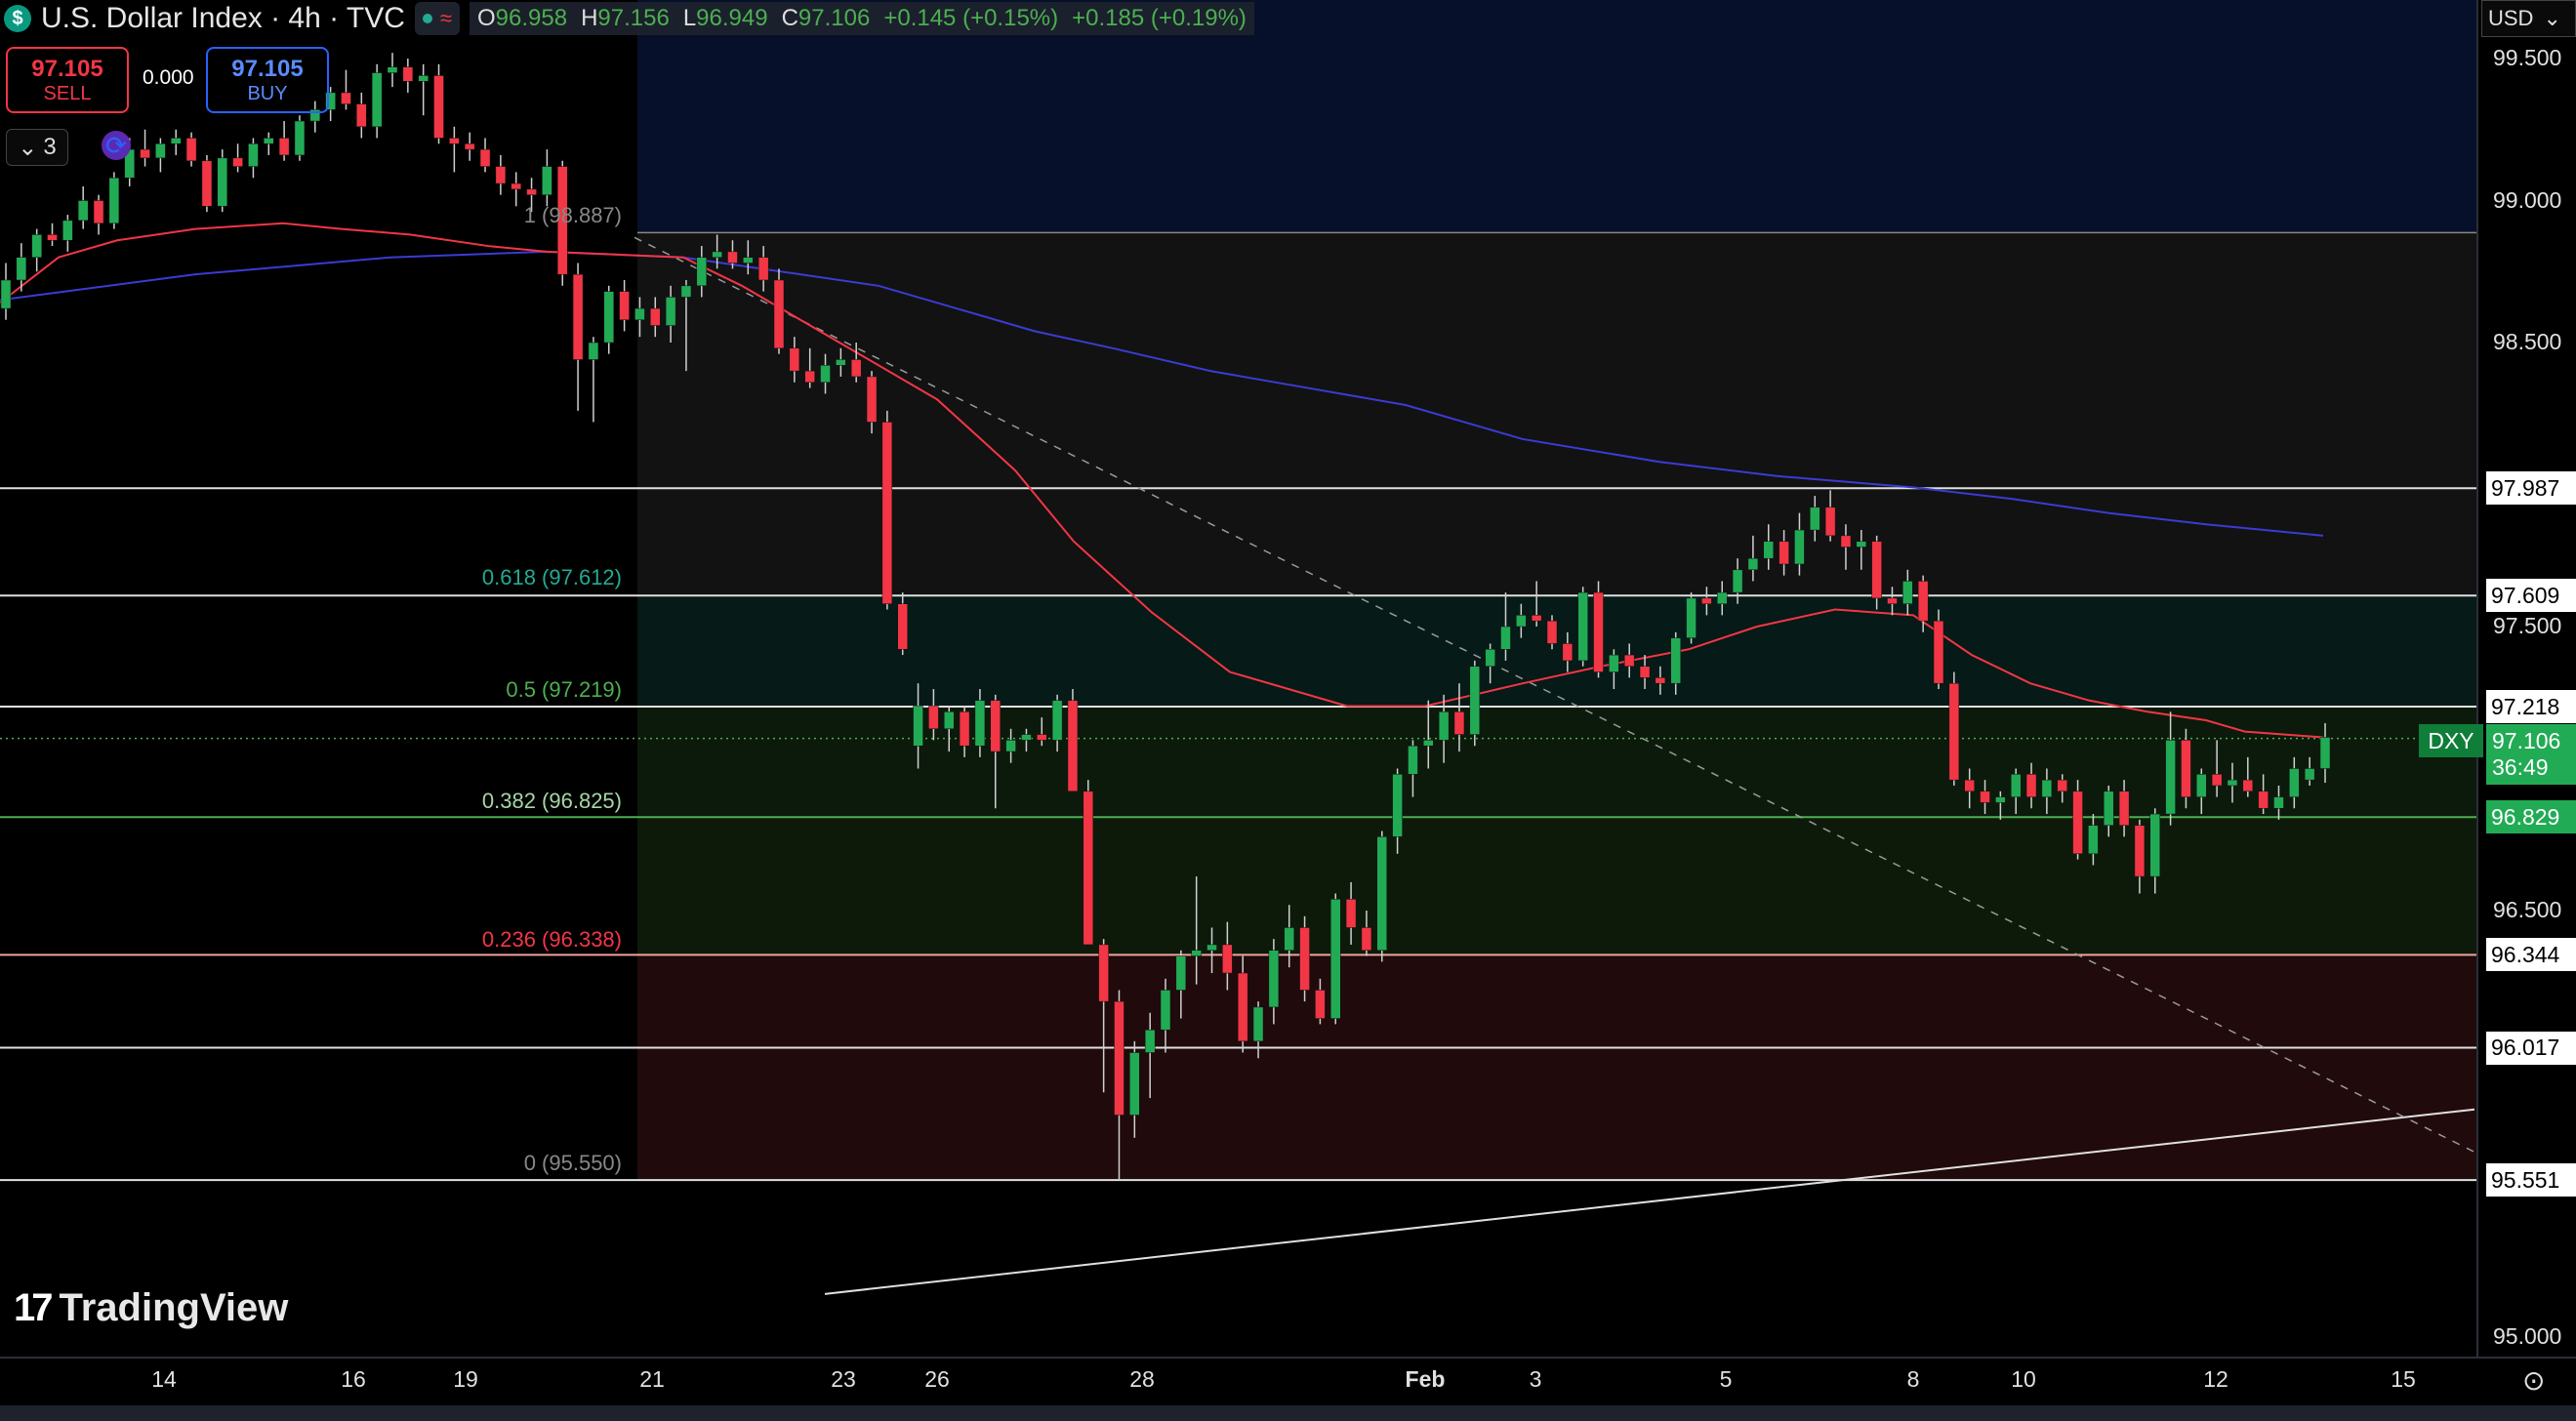 The width and height of the screenshot is (2576, 1421). What do you see at coordinates (168, 77) in the screenshot?
I see `spread-value: 0.000` at bounding box center [168, 77].